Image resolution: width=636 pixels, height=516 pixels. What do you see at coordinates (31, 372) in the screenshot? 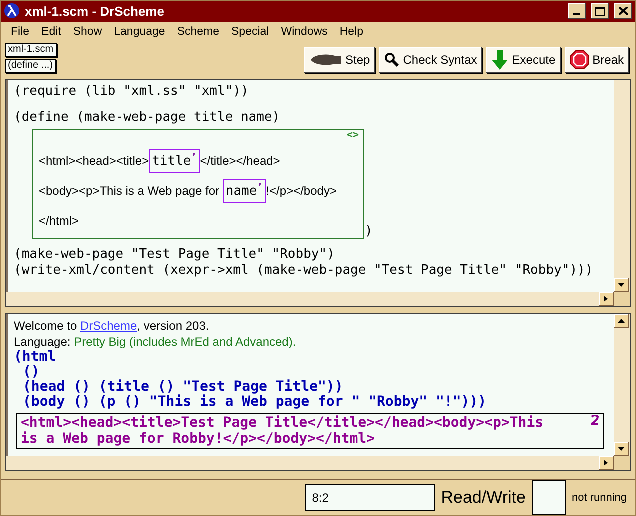
I see `output-line: ()` at bounding box center [31, 372].